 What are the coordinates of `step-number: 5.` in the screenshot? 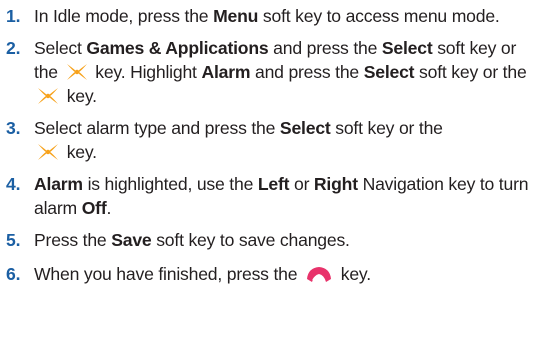 It's located at (13, 240).